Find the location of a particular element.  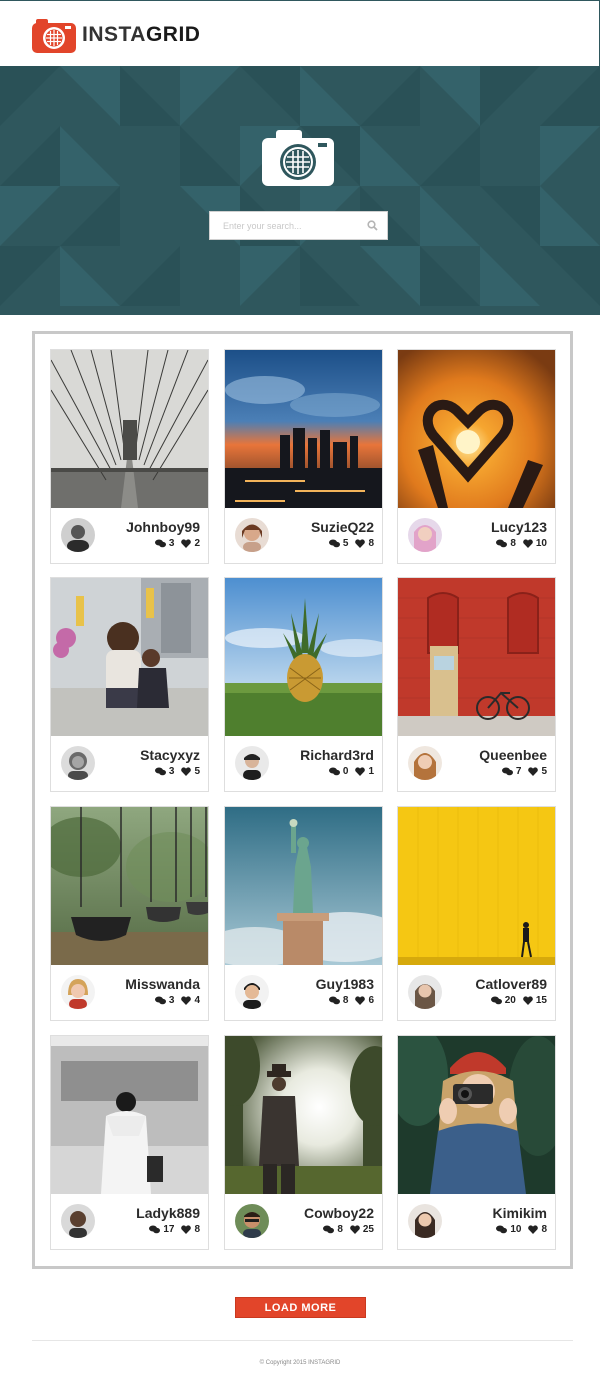

photo-yellow-wall is located at coordinates (476, 886).